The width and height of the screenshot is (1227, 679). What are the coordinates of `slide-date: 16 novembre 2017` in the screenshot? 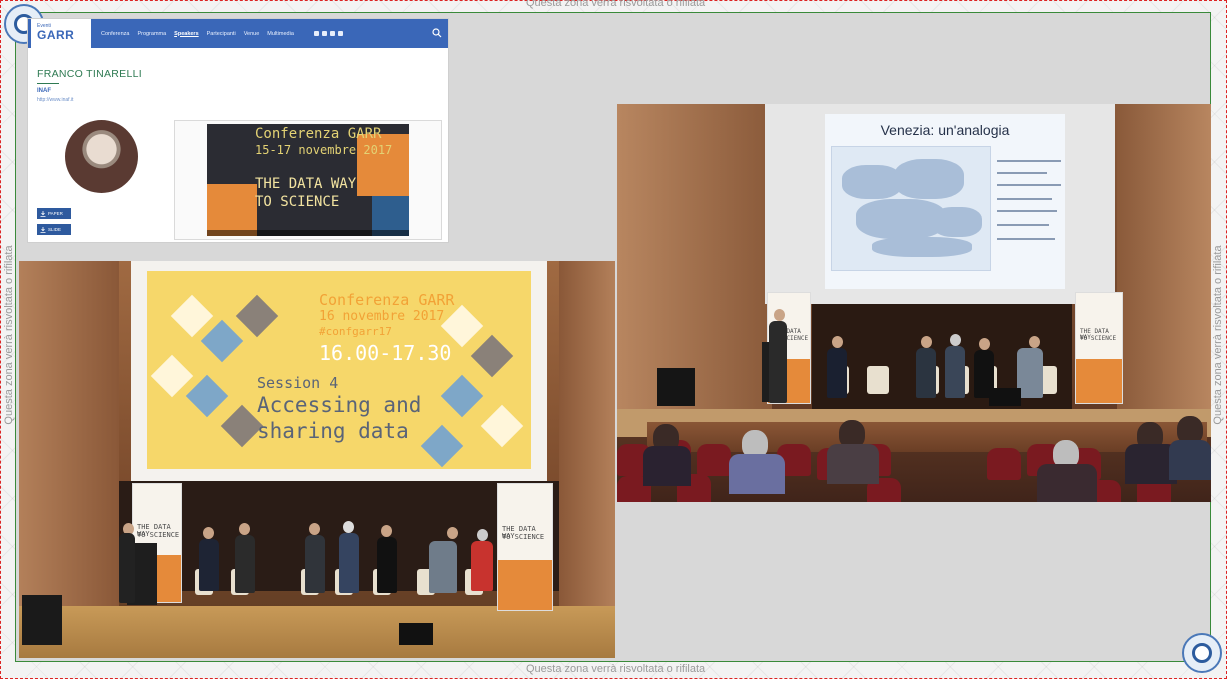 It's located at (382, 316).